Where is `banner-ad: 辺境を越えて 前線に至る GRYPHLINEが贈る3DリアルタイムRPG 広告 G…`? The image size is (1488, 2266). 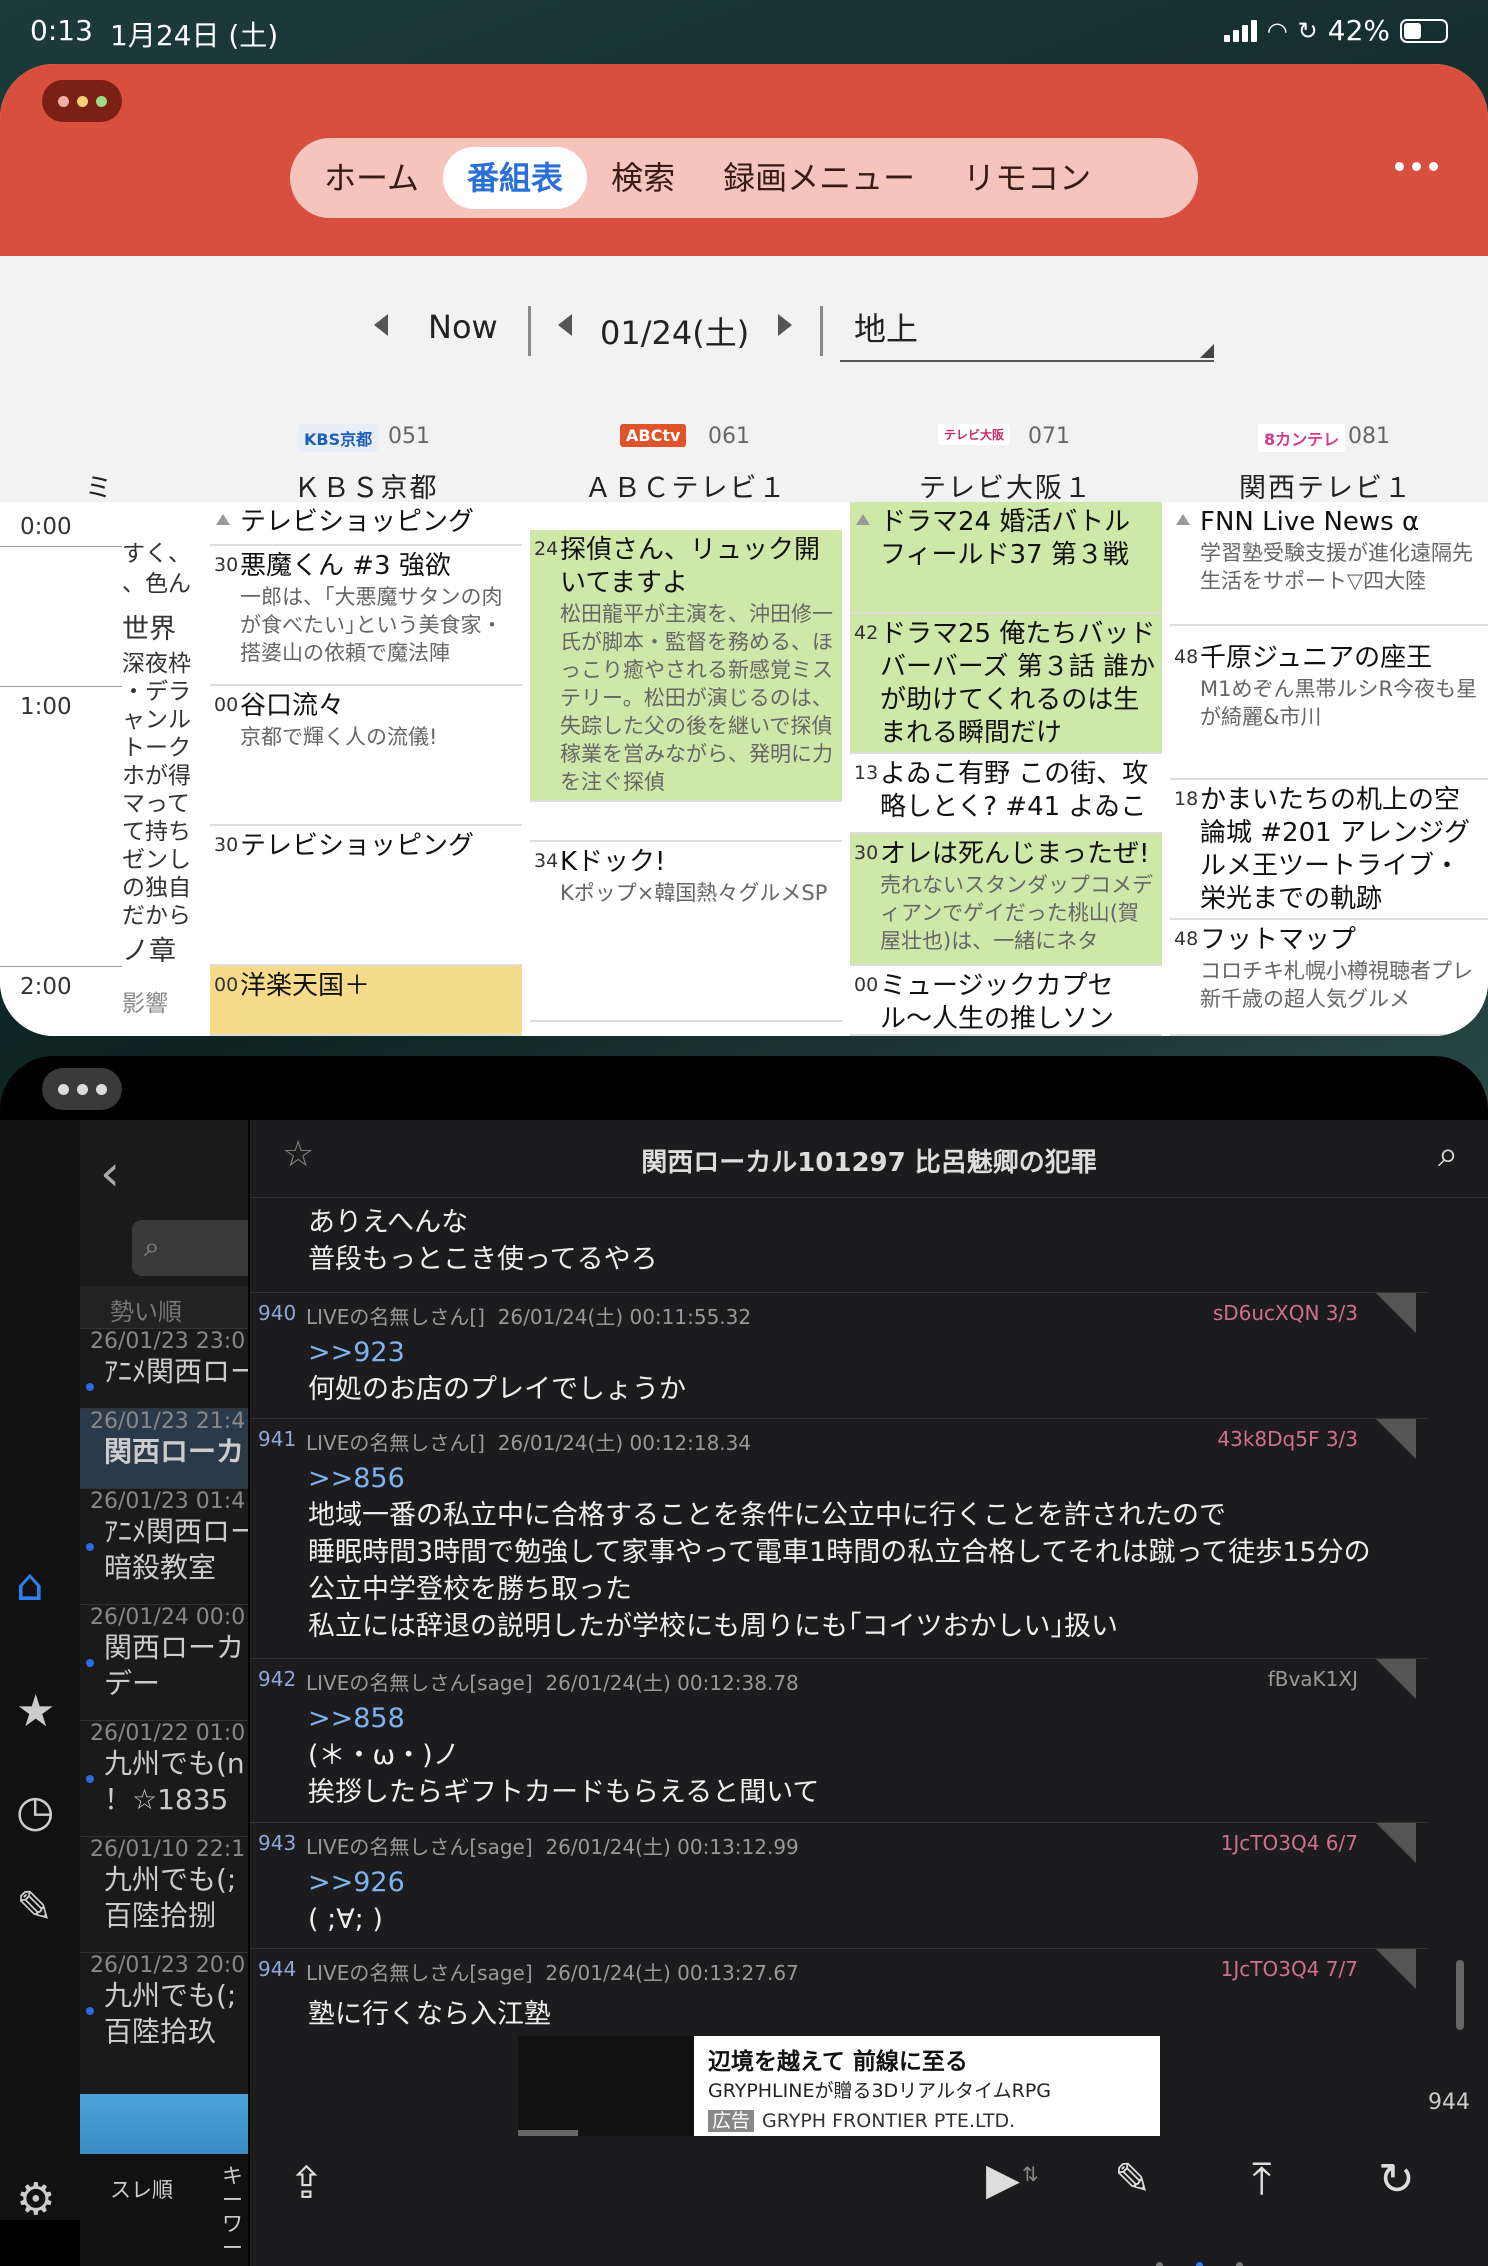
banner-ad: 辺境を越えて 前線に至る GRYPHLINEが贈る3DリアルタイムRPG 広告 G… is located at coordinates (839, 2086).